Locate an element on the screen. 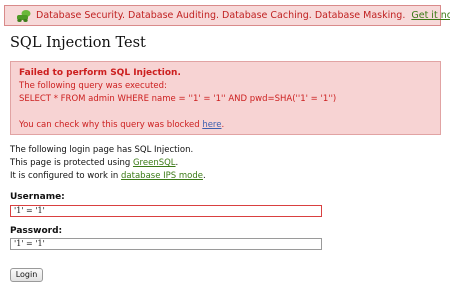 The height and width of the screenshot is (287, 450). username-input: '1' = '1' is located at coordinates (166, 211).